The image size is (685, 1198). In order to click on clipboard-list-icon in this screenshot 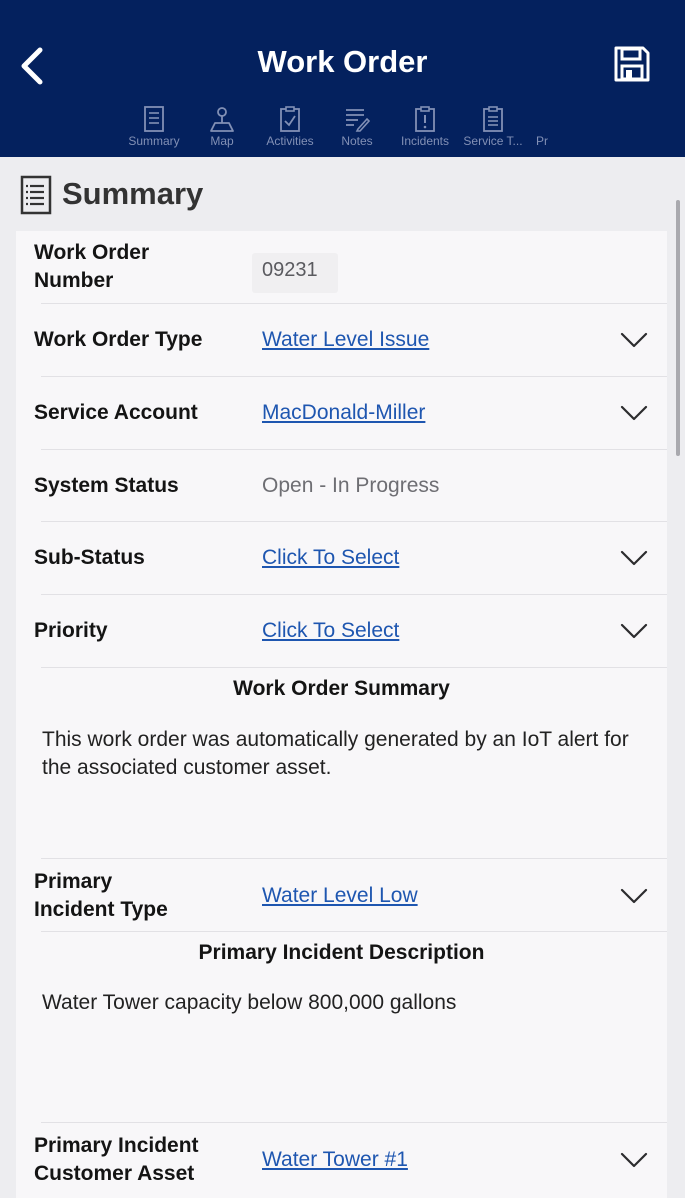, I will do `click(493, 119)`.